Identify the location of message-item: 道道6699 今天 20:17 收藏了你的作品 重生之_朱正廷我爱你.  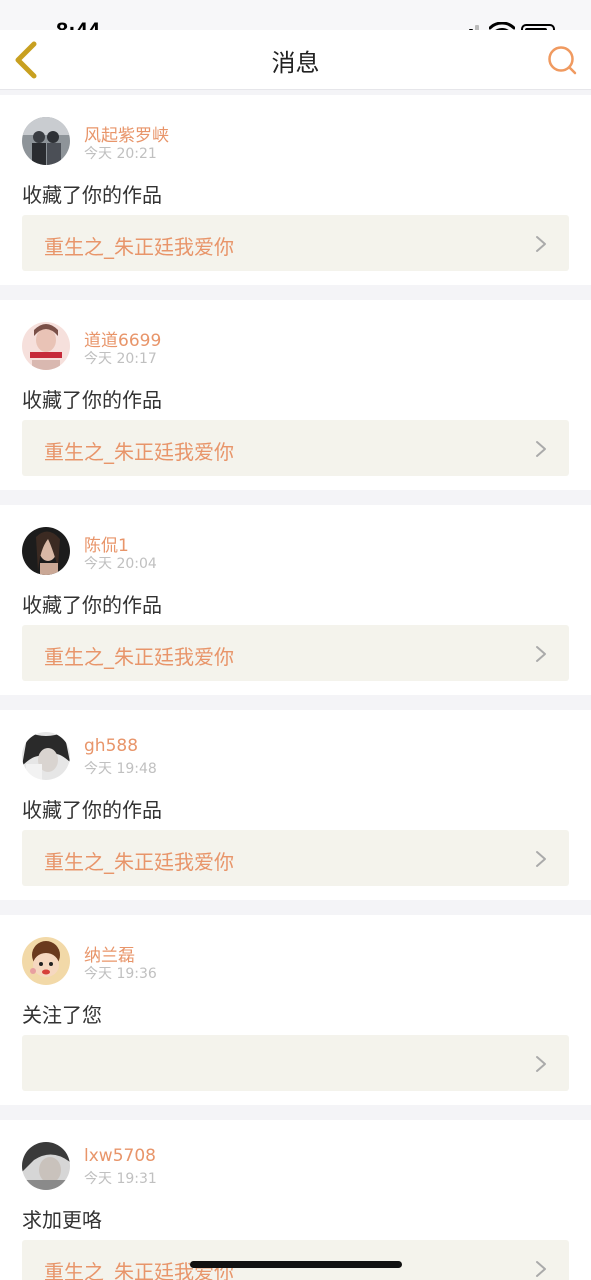
(295, 395).